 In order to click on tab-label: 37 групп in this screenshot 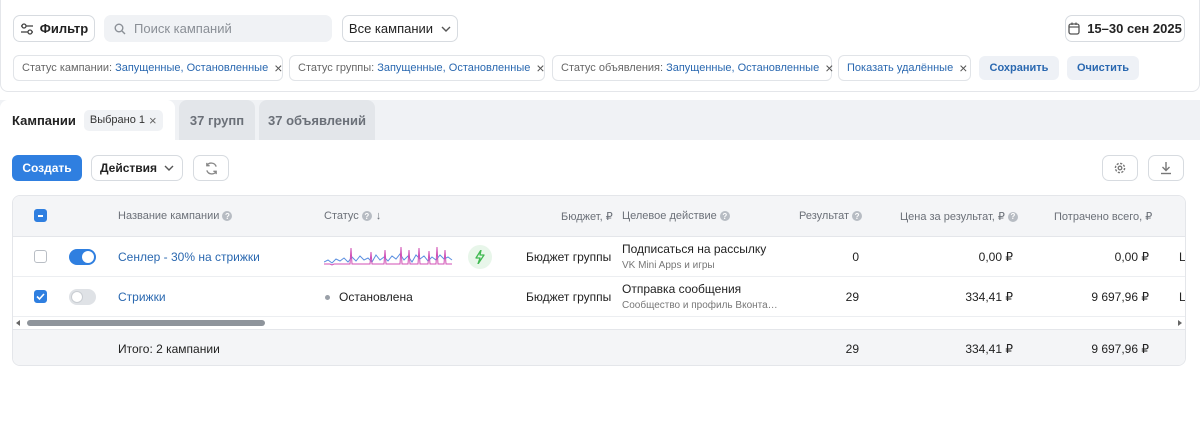, I will do `click(217, 120)`.